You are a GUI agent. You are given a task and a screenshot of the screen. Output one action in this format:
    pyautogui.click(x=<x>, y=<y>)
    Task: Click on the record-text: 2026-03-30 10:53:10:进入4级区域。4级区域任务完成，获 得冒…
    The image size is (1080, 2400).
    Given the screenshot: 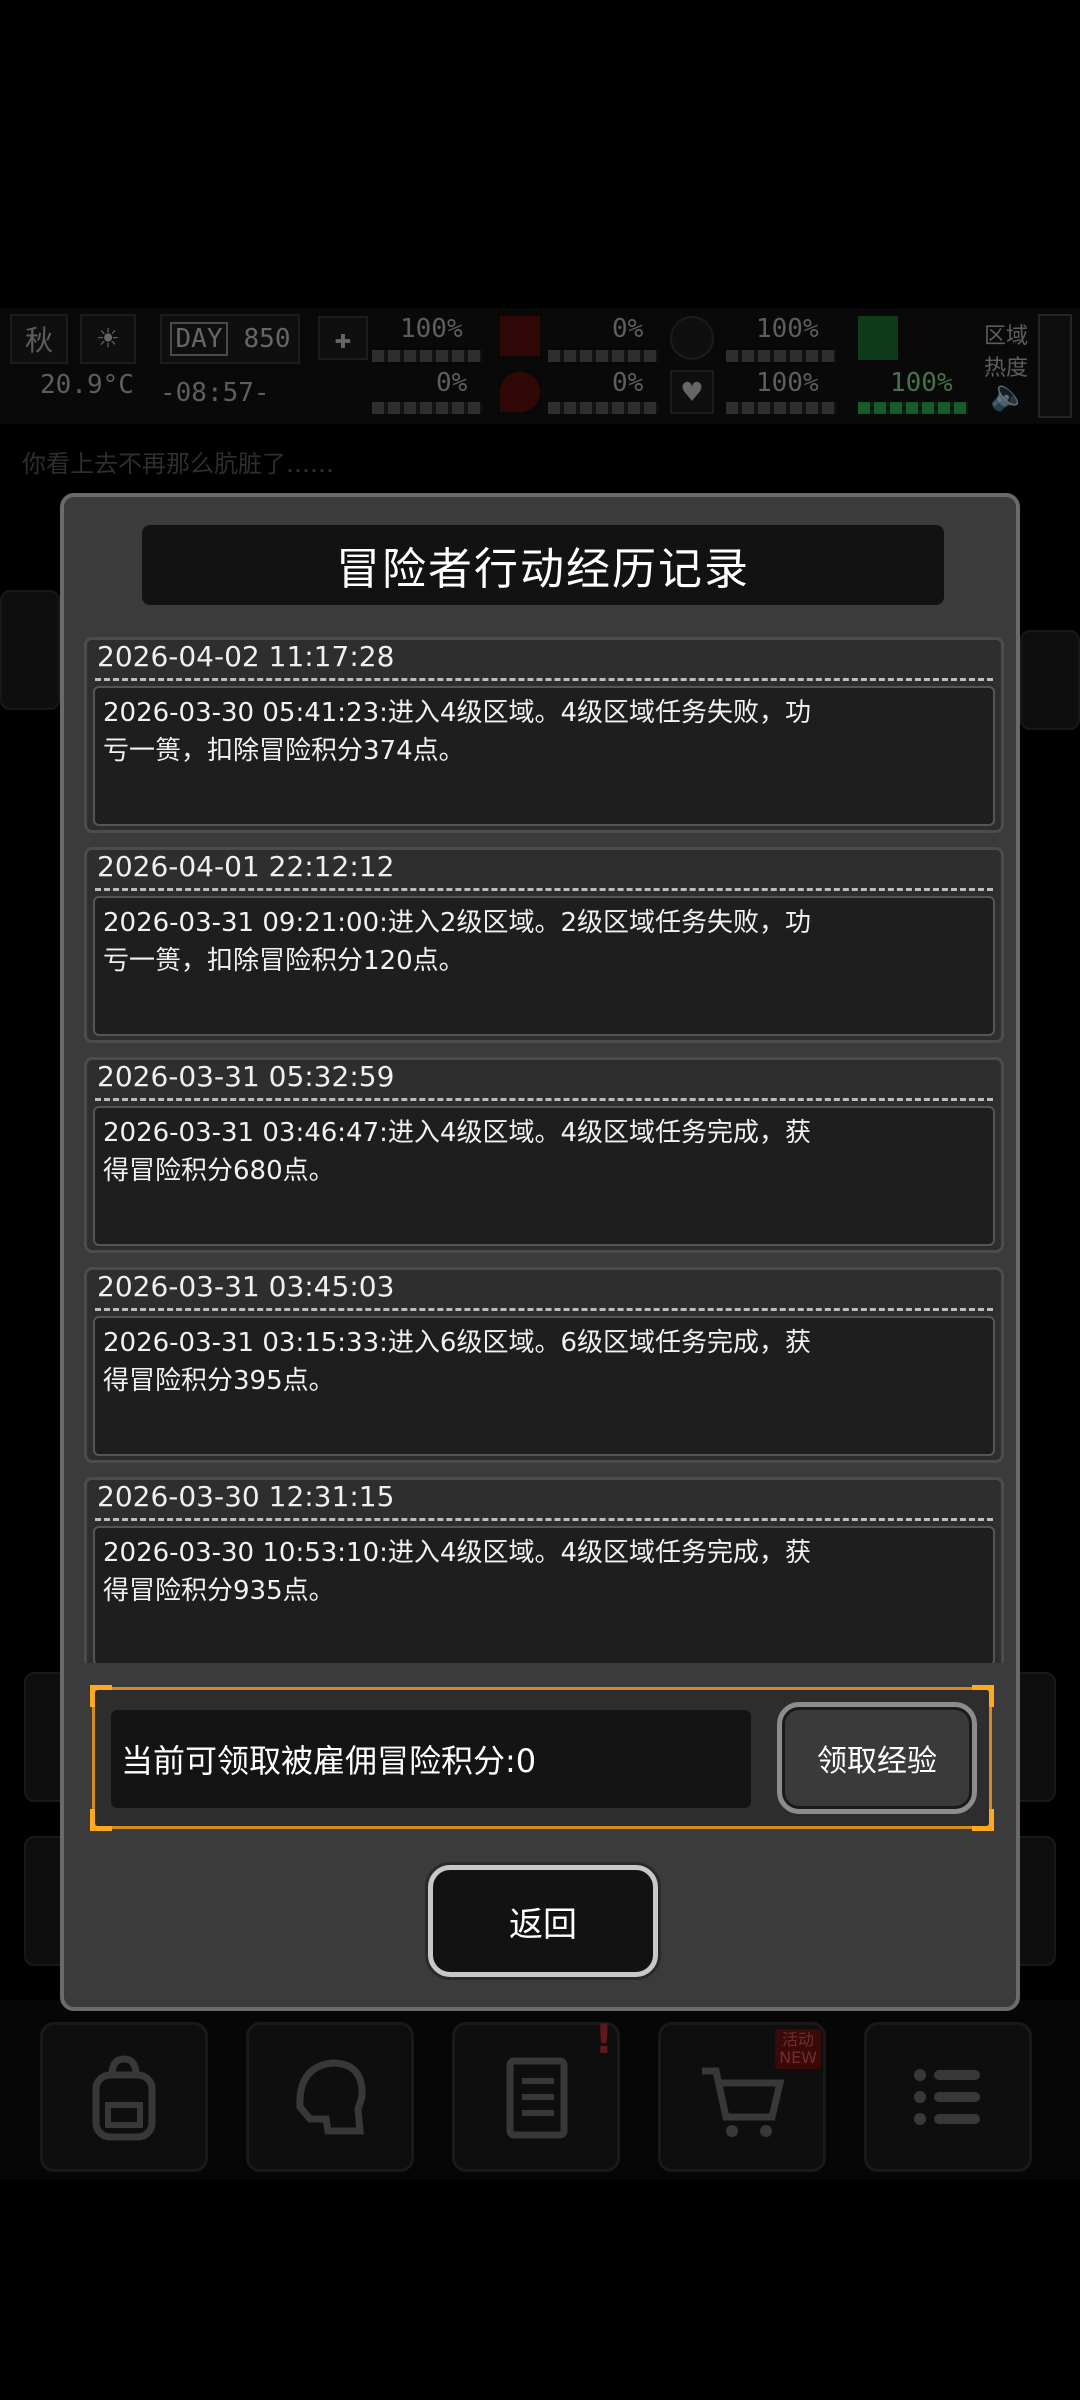 What is the action you would take?
    pyautogui.click(x=544, y=1594)
    